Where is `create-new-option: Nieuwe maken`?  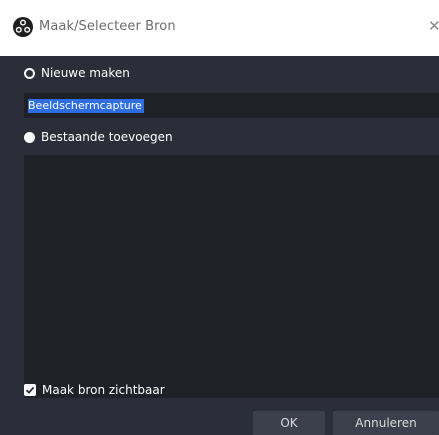 create-new-option: Nieuwe maken is located at coordinates (77, 73).